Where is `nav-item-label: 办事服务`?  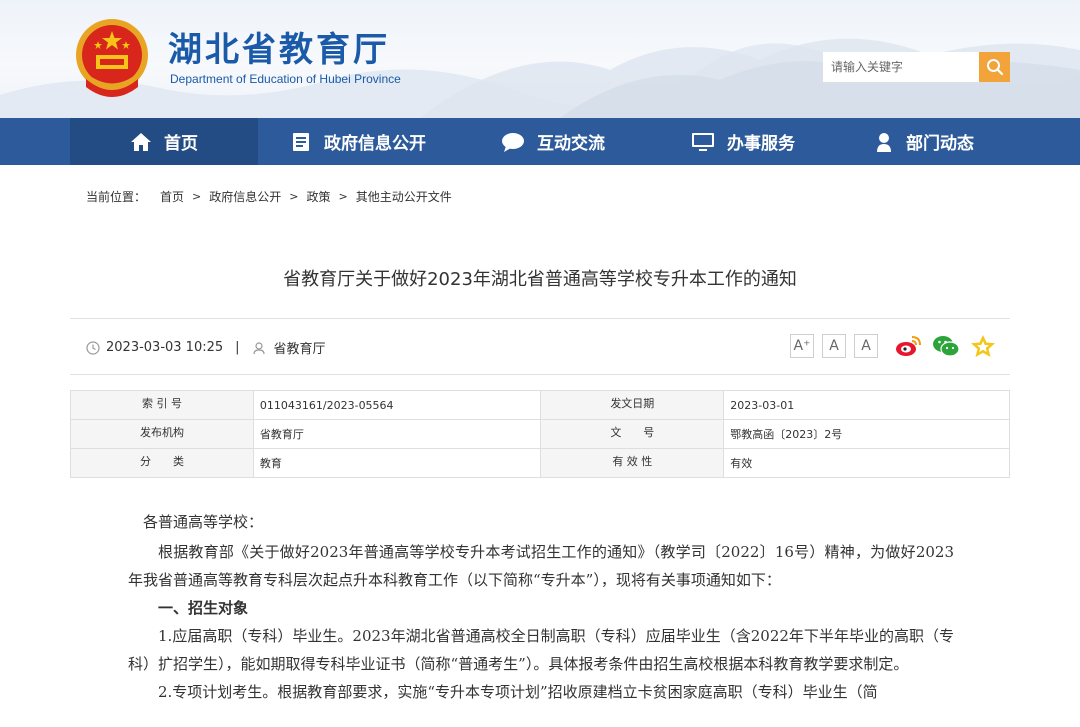 nav-item-label: 办事服务 is located at coordinates (761, 144).